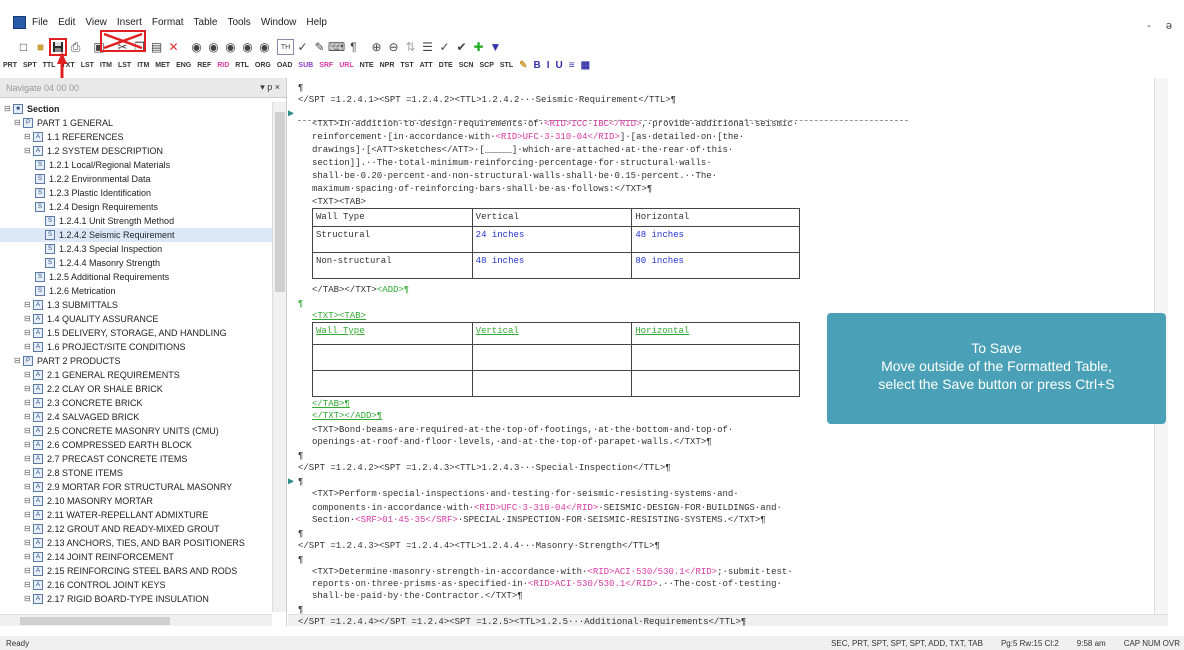  I want to click on new-document-icon: □, so click(23, 47).